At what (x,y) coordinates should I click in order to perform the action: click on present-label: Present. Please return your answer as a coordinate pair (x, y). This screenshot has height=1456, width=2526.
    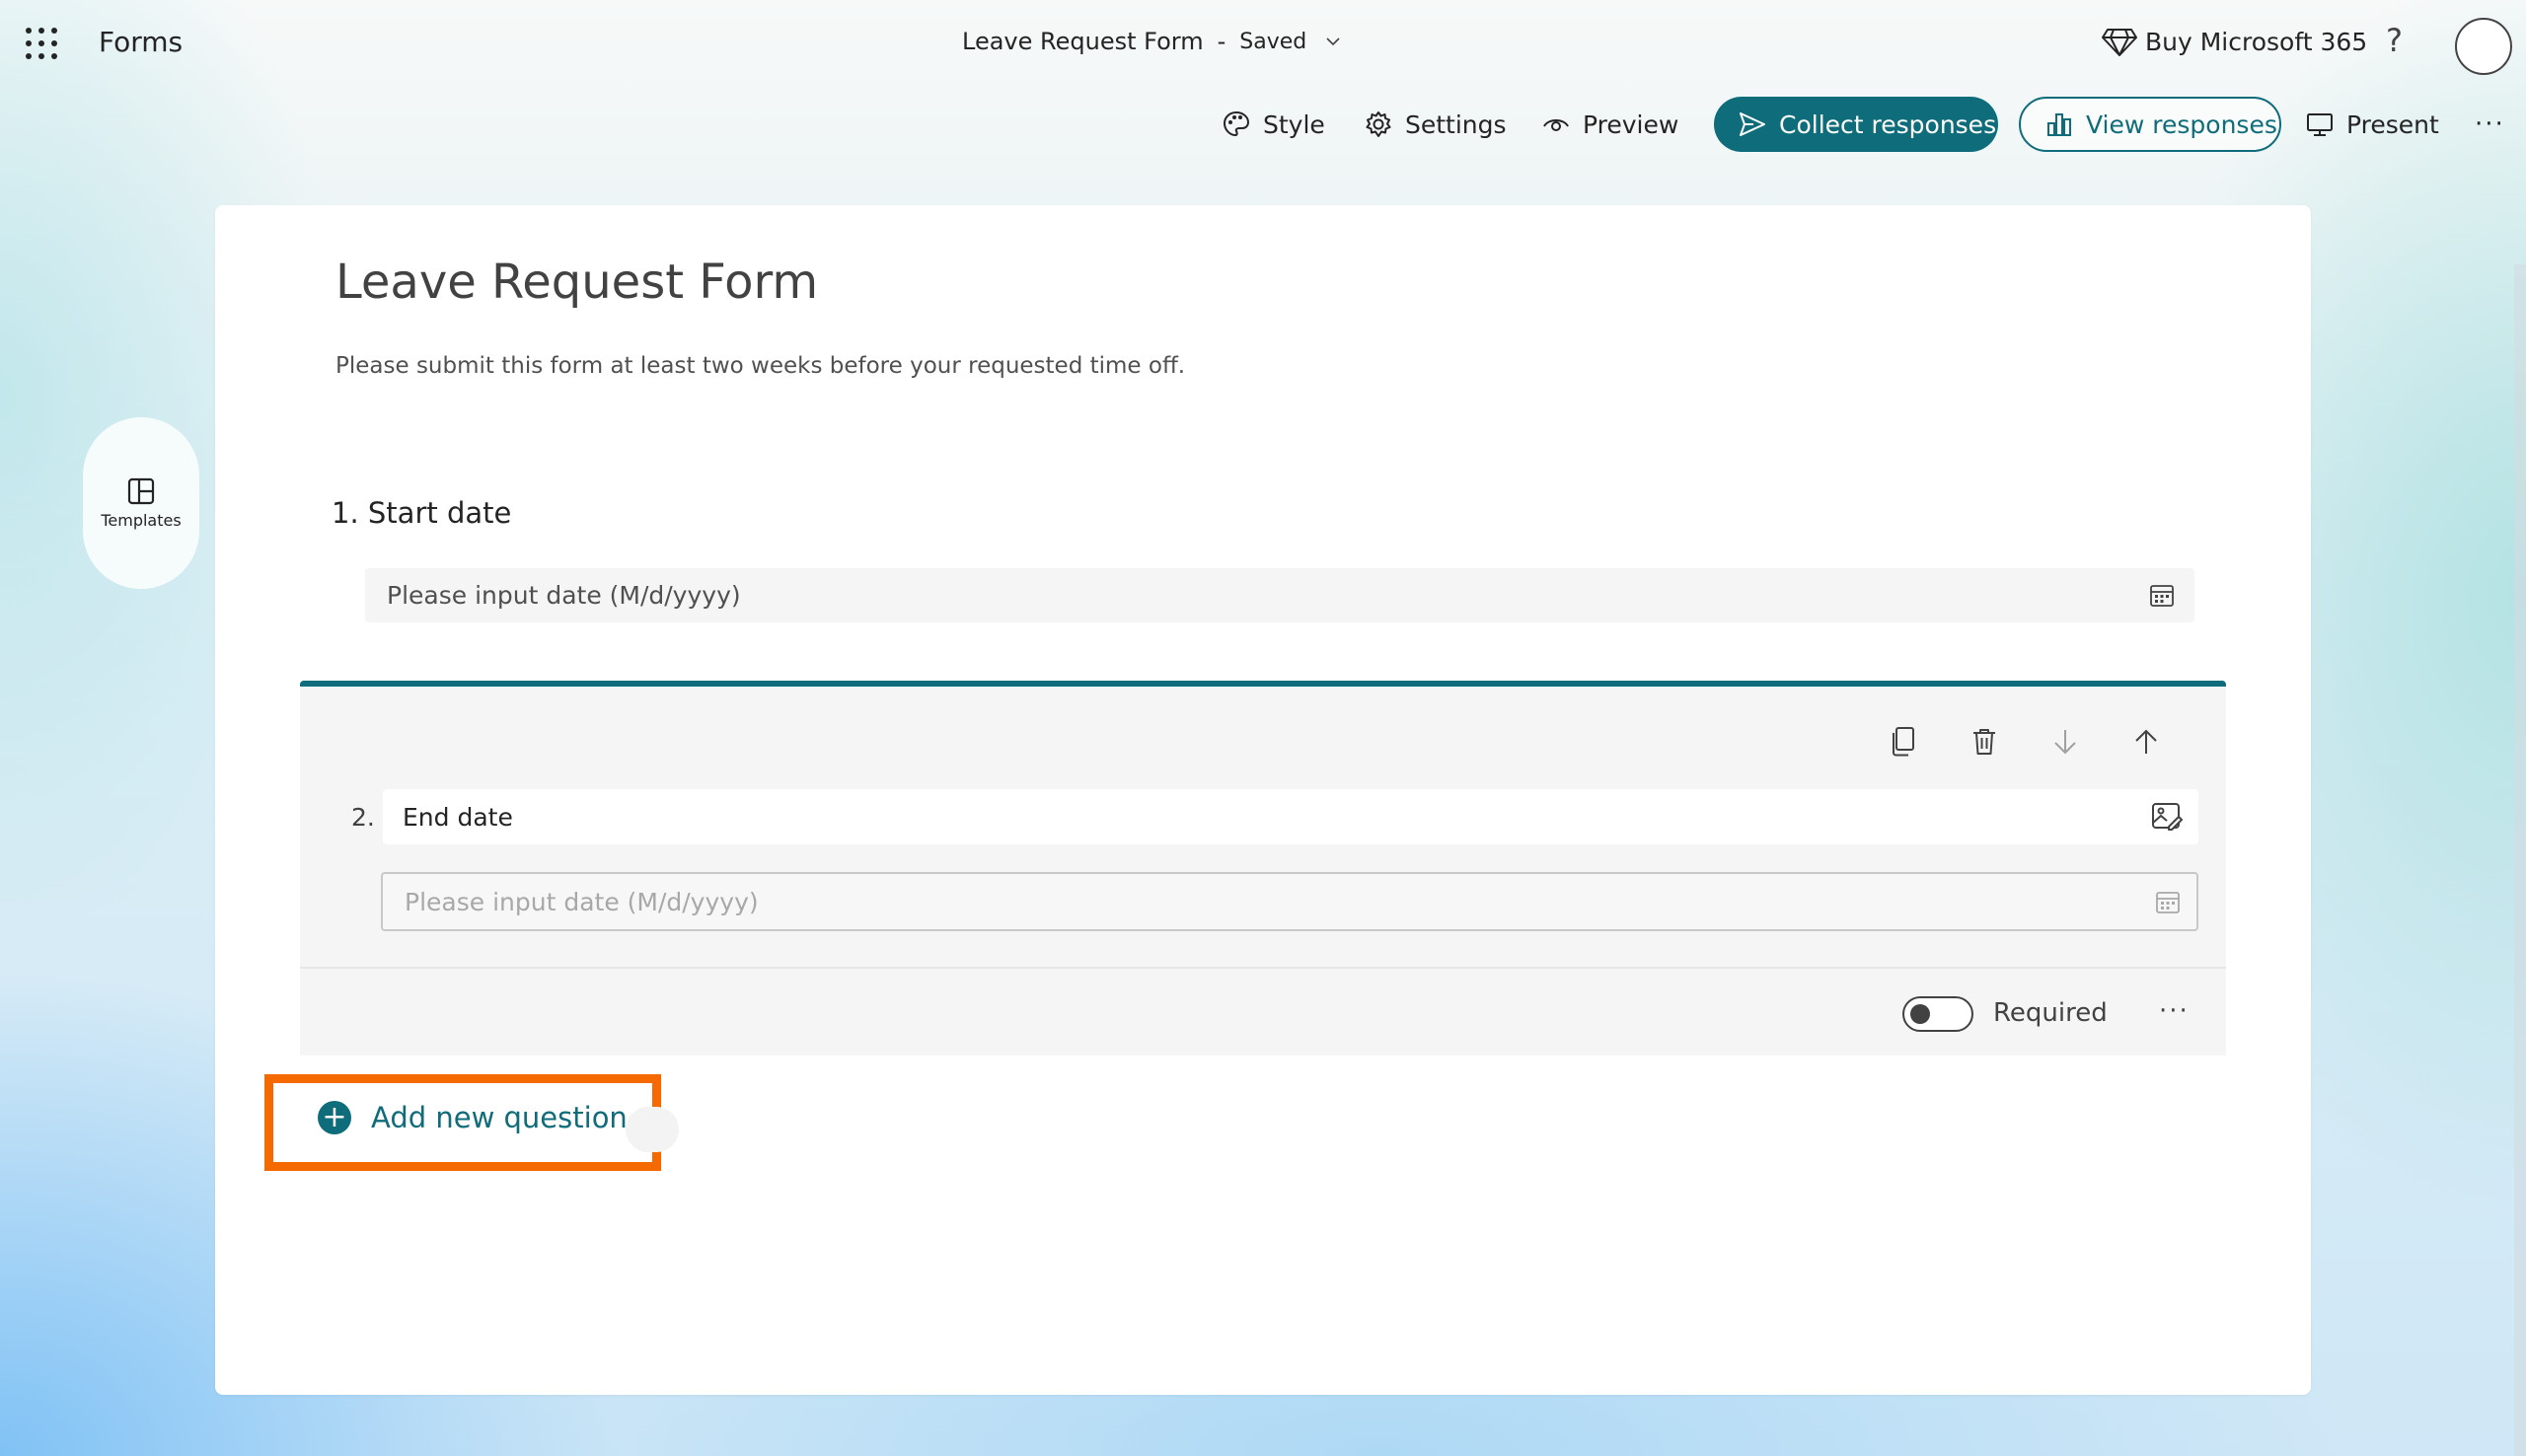
    Looking at the image, I should click on (2392, 124).